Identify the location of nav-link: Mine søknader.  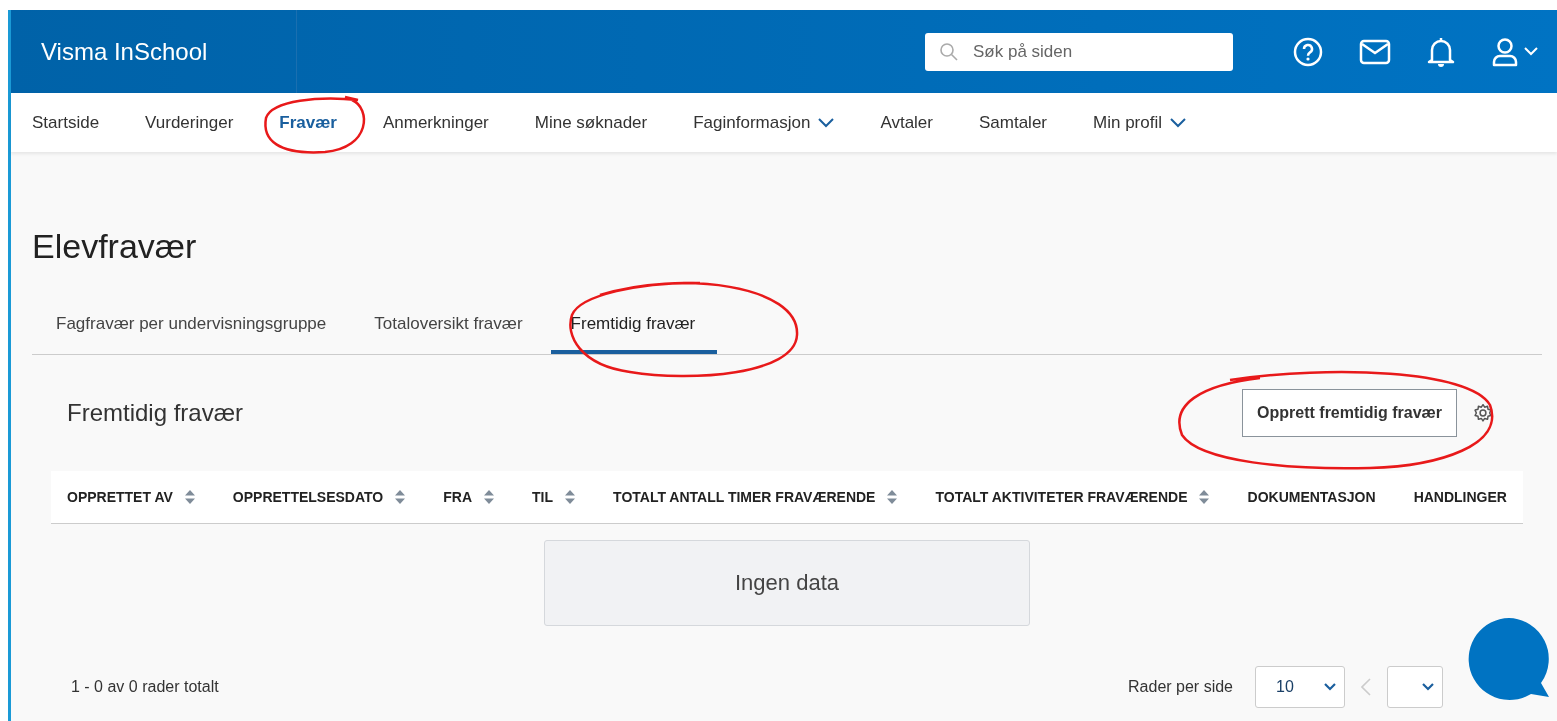
(603, 122).